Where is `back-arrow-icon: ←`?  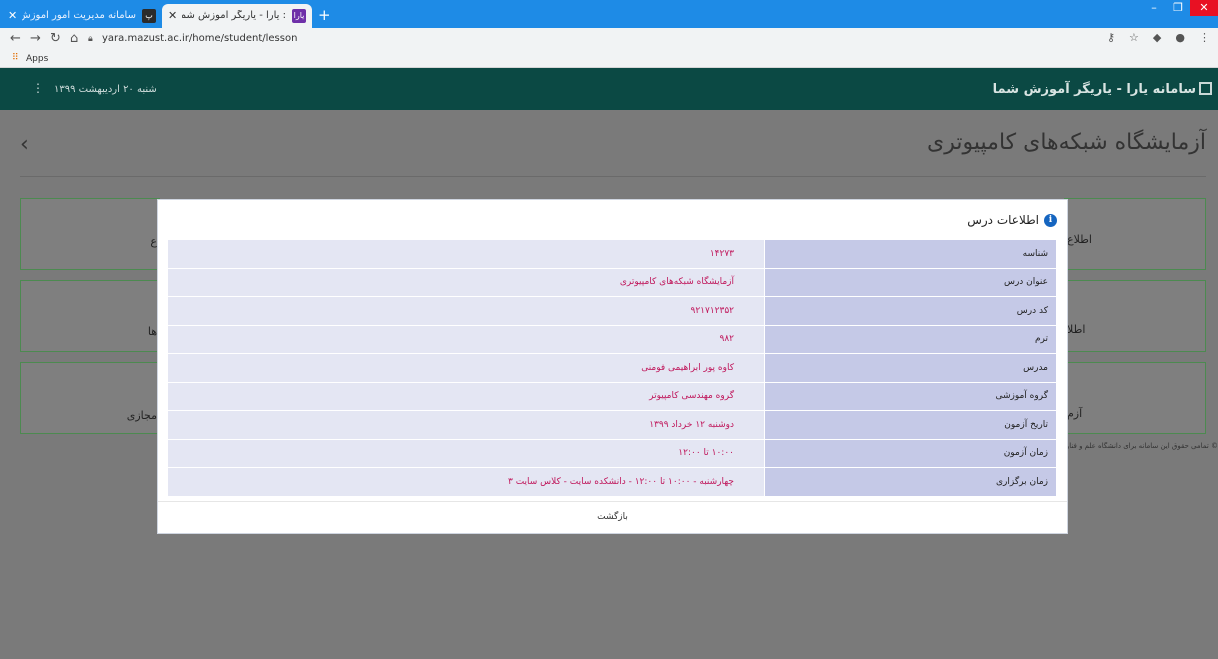 back-arrow-icon: ← is located at coordinates (15, 38).